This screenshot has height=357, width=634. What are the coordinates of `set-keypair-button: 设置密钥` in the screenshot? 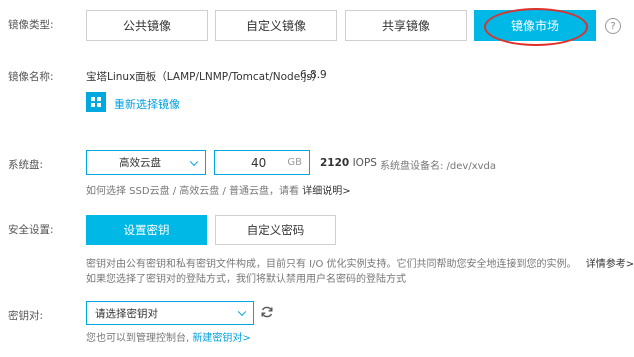 It's located at (146, 230).